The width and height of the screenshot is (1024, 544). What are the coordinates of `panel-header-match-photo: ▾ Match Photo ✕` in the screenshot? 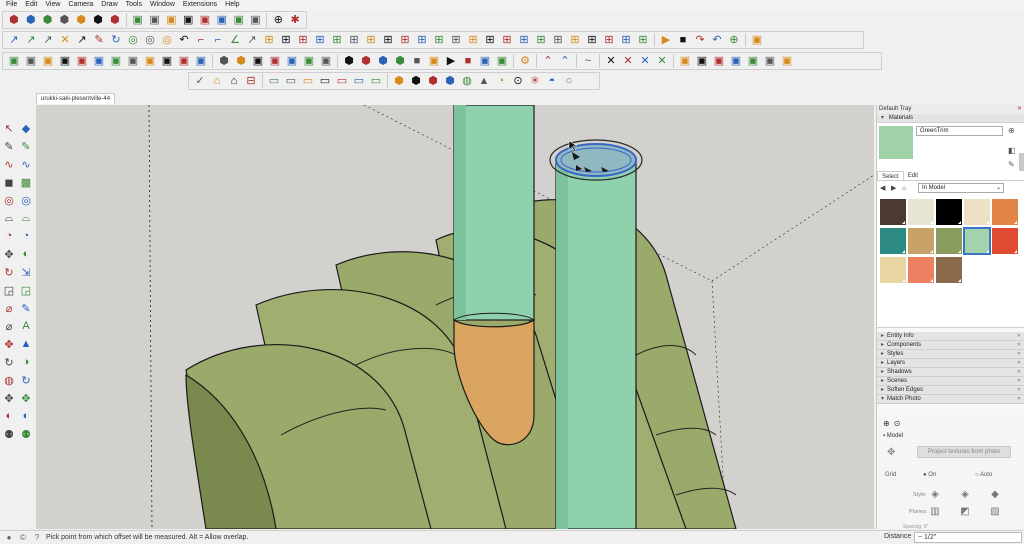 It's located at (950, 399).